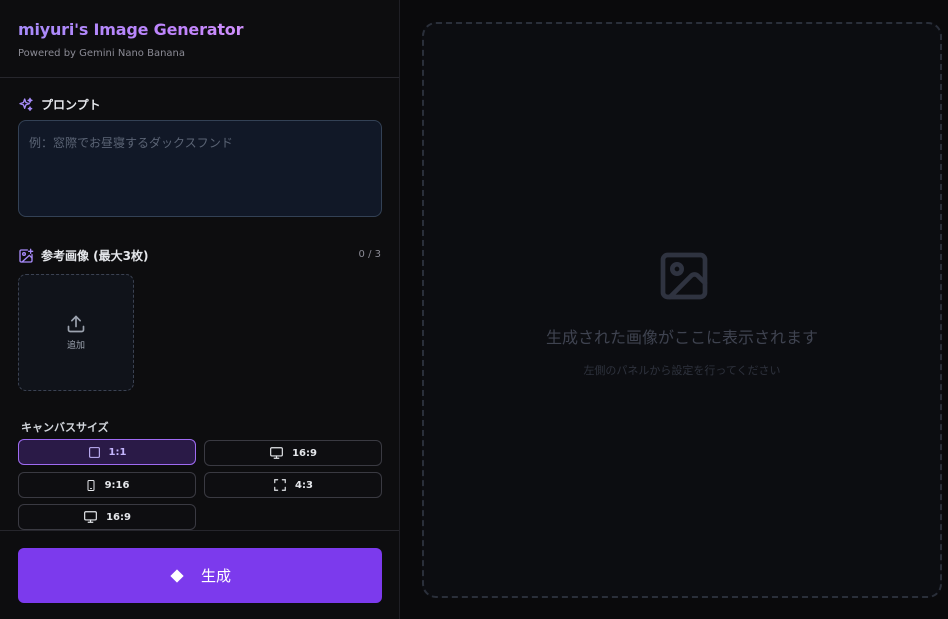 The height and width of the screenshot is (619, 948). What do you see at coordinates (117, 452) in the screenshot?
I see `canvas-size-label-text: 1:1` at bounding box center [117, 452].